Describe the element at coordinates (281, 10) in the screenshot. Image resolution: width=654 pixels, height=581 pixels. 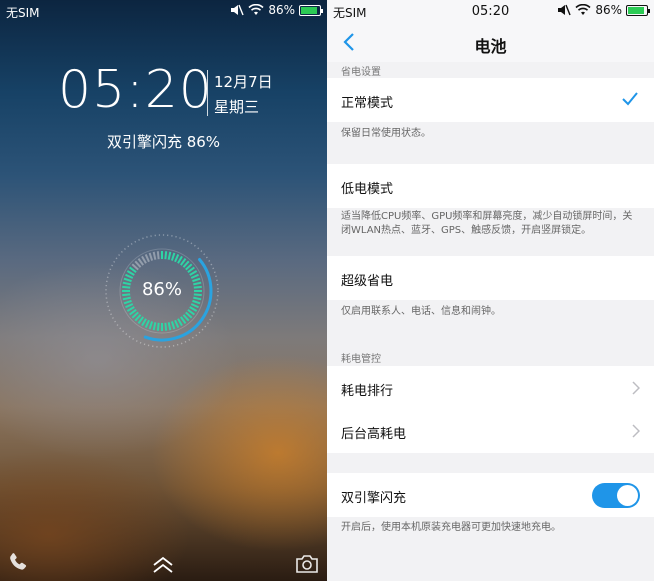
I see `battery-percent: 86%` at that location.